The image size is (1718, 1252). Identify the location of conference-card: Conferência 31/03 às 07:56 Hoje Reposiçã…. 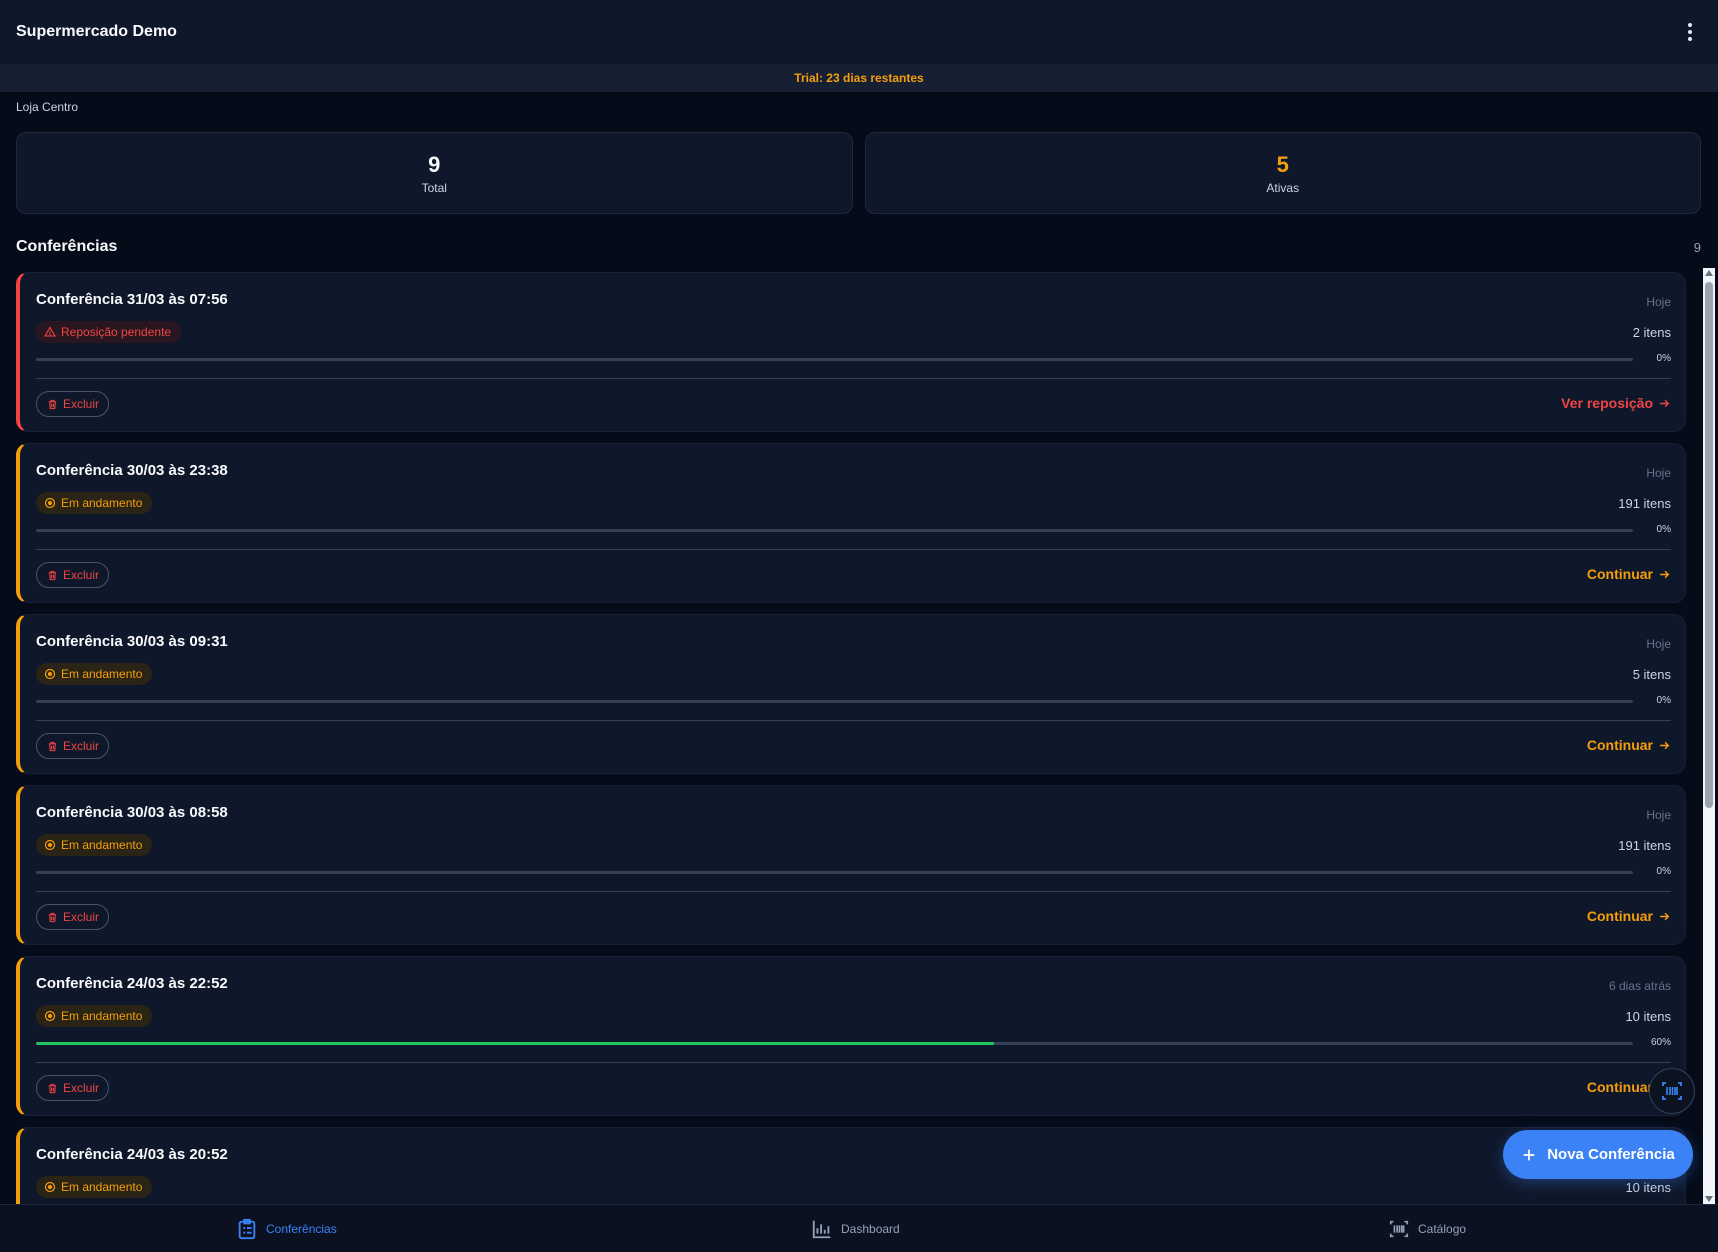
(851, 352).